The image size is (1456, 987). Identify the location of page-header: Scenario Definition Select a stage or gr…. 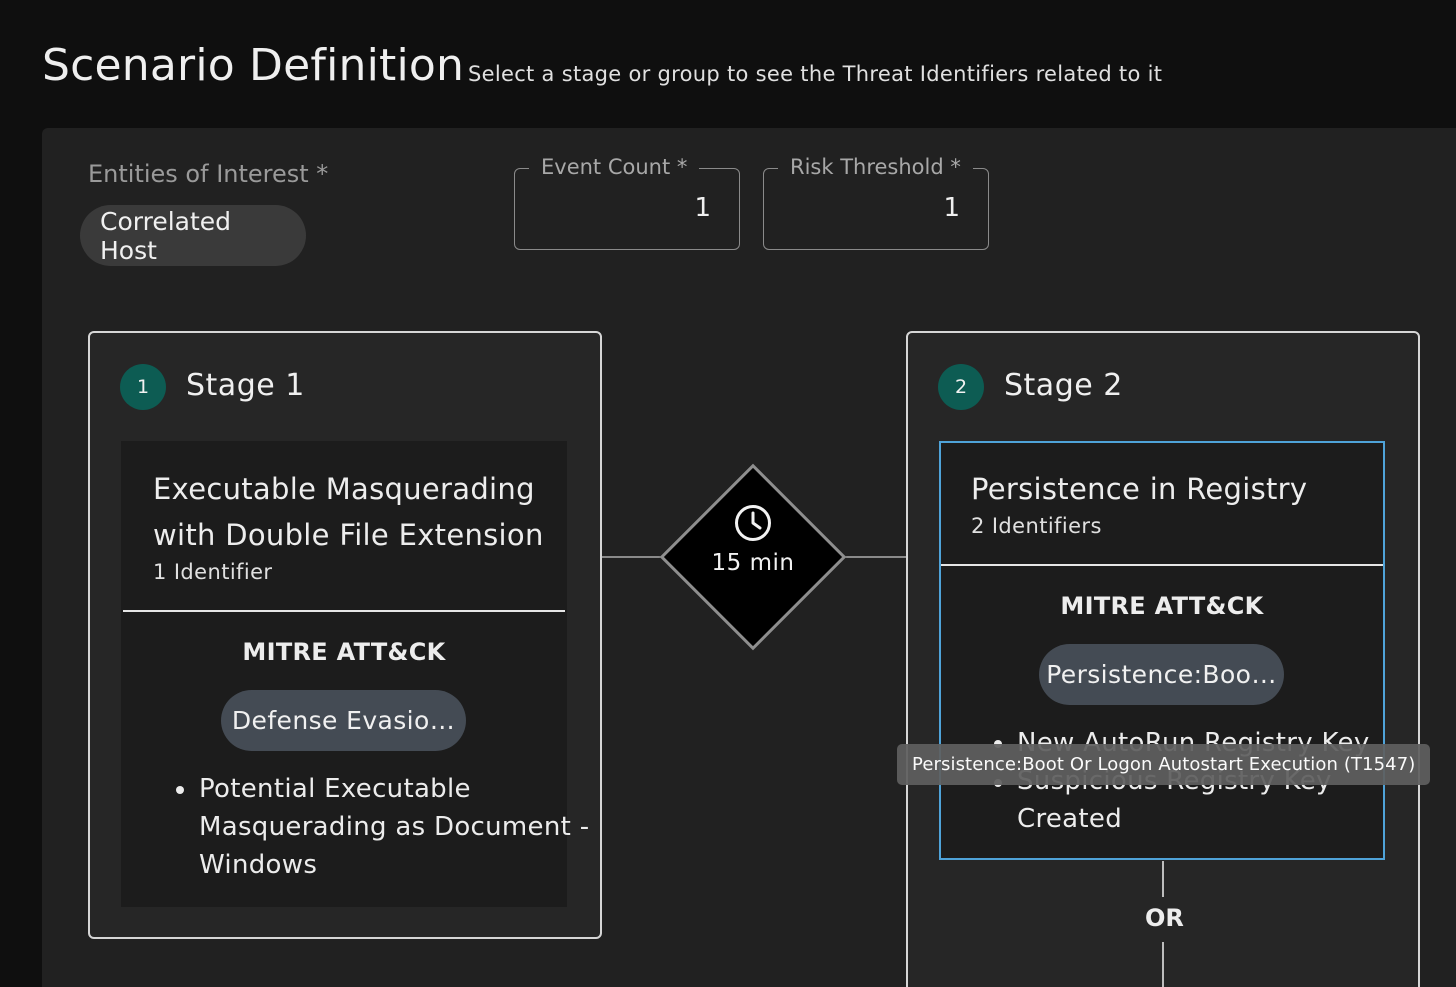
(728, 64).